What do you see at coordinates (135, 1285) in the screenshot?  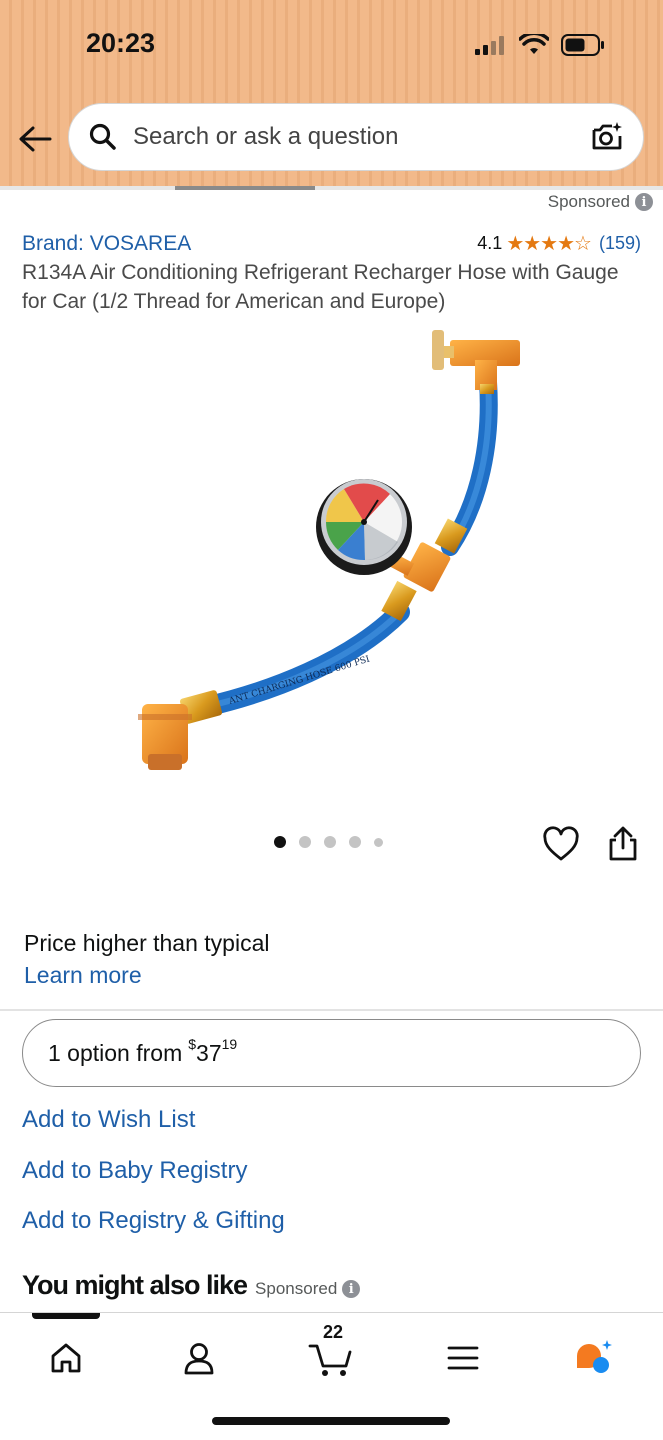 I see `recommendations-heading: You might also like` at bounding box center [135, 1285].